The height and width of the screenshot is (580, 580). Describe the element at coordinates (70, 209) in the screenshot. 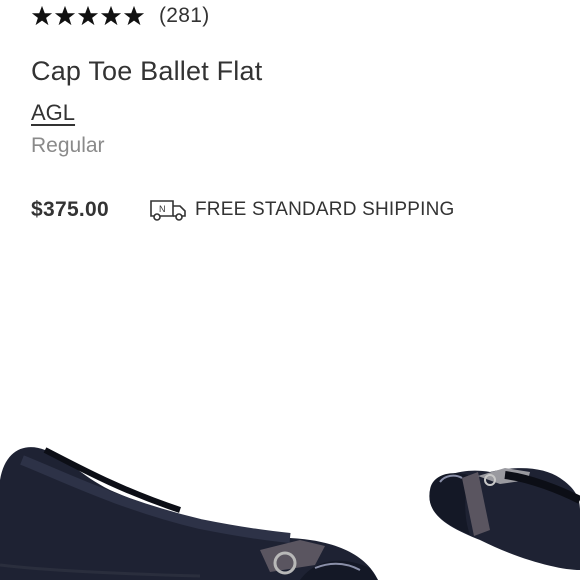

I see `product-price: $375.00` at that location.